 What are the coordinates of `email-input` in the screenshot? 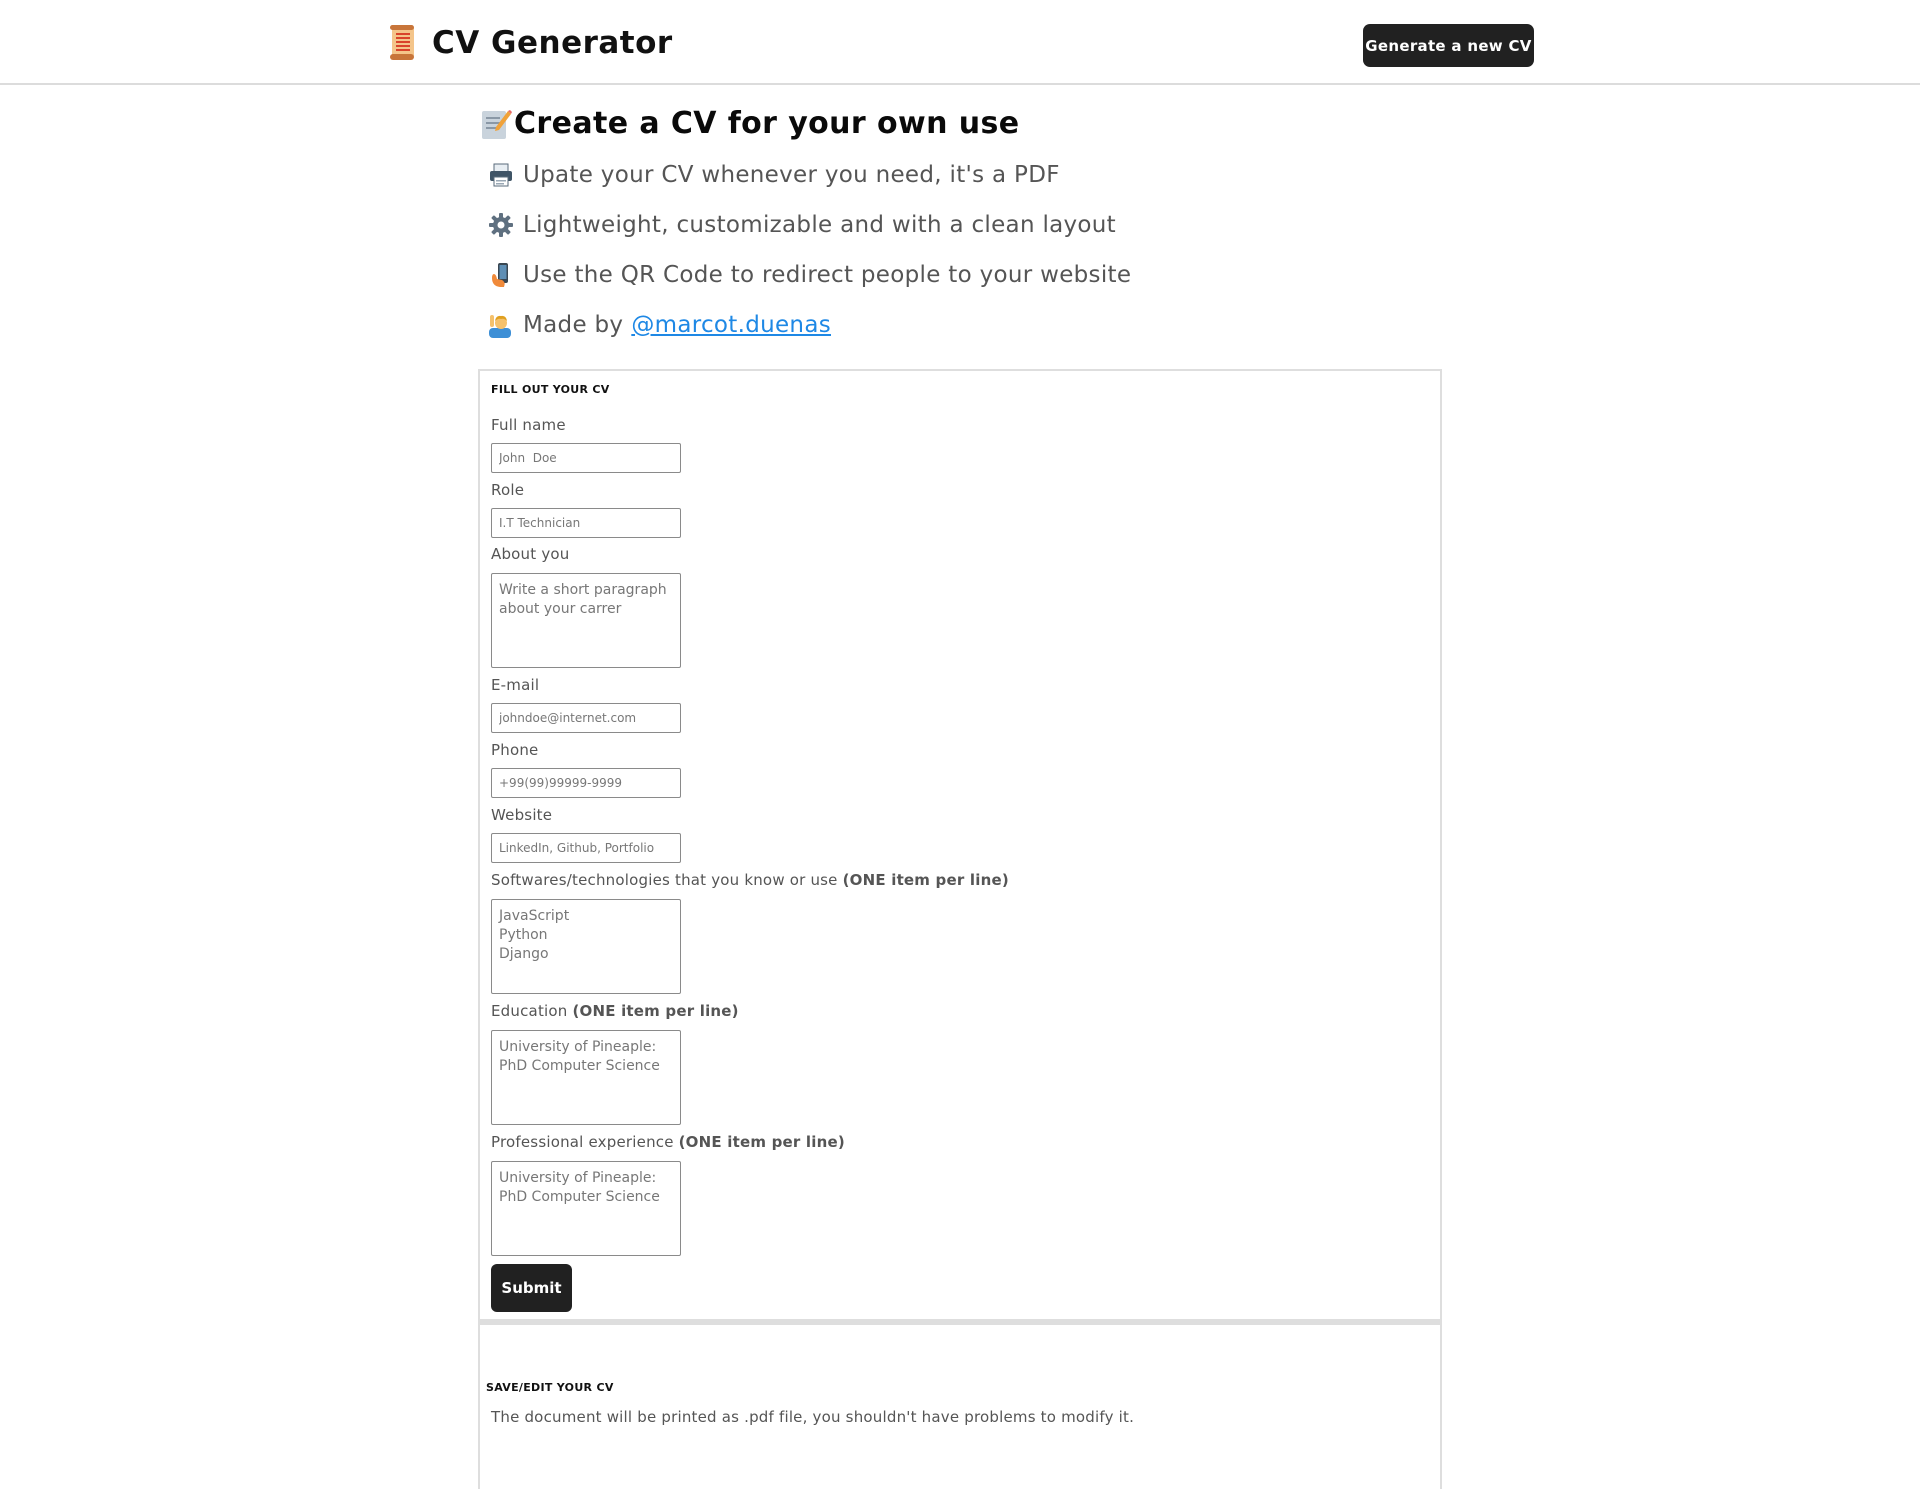 It's located at (586, 718).